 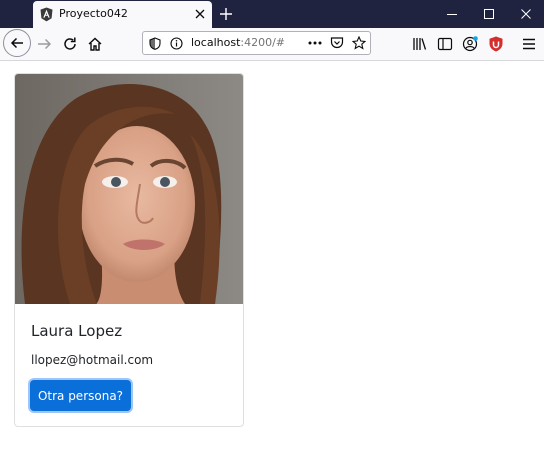 What do you see at coordinates (272, 14) in the screenshot?
I see `title-bar: Proyecto042` at bounding box center [272, 14].